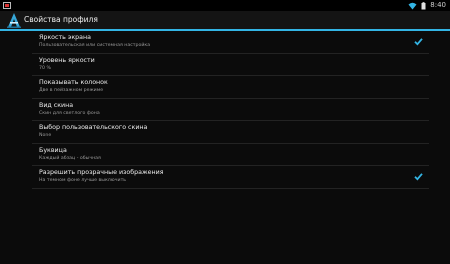  What do you see at coordinates (7, 5) in the screenshot?
I see `notification-icon` at bounding box center [7, 5].